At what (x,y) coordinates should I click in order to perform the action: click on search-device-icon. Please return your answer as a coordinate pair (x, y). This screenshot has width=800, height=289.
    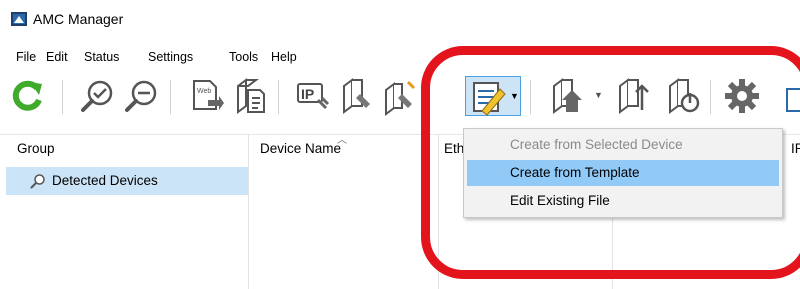
    Looking at the image, I should click on (97, 96).